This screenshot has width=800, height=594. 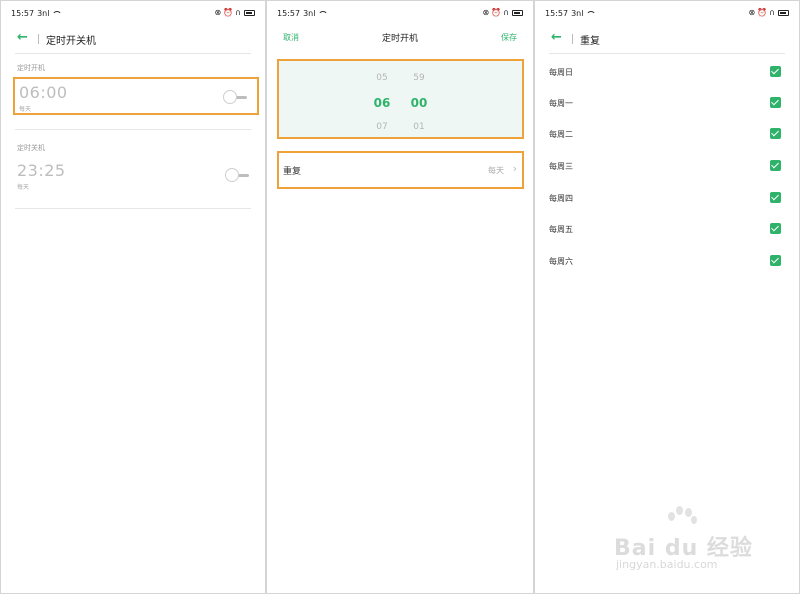 I want to click on power-on-toggle, so click(x=237, y=97).